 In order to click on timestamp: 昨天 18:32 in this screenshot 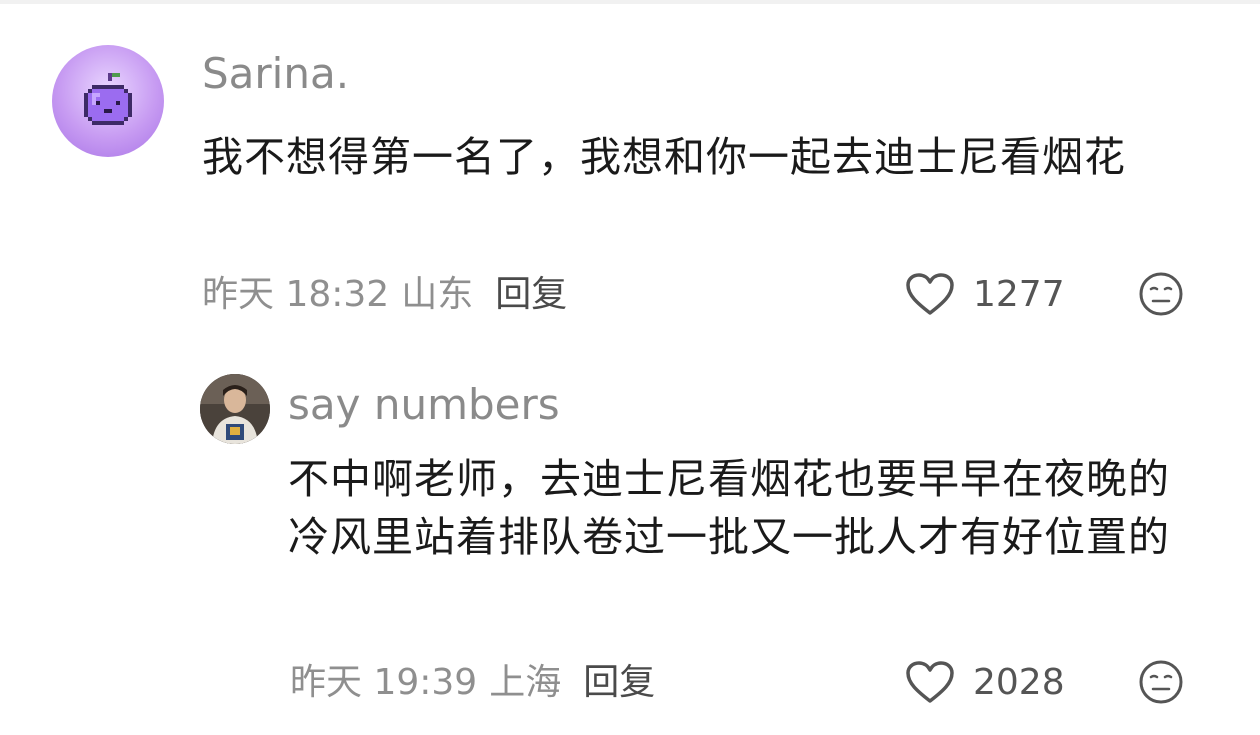, I will do `click(296, 294)`.